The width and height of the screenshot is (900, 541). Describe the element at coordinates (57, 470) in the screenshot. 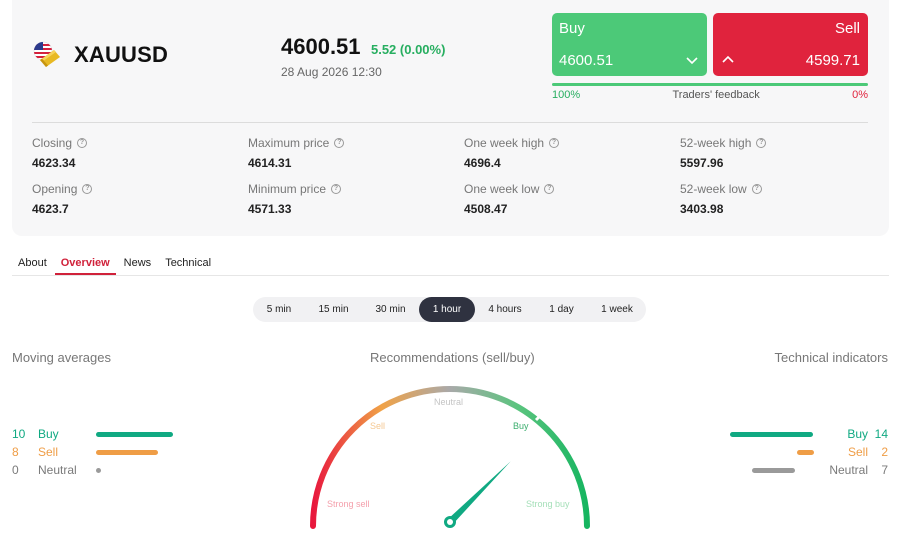

I see `ma-neutral-label: Neutral` at that location.